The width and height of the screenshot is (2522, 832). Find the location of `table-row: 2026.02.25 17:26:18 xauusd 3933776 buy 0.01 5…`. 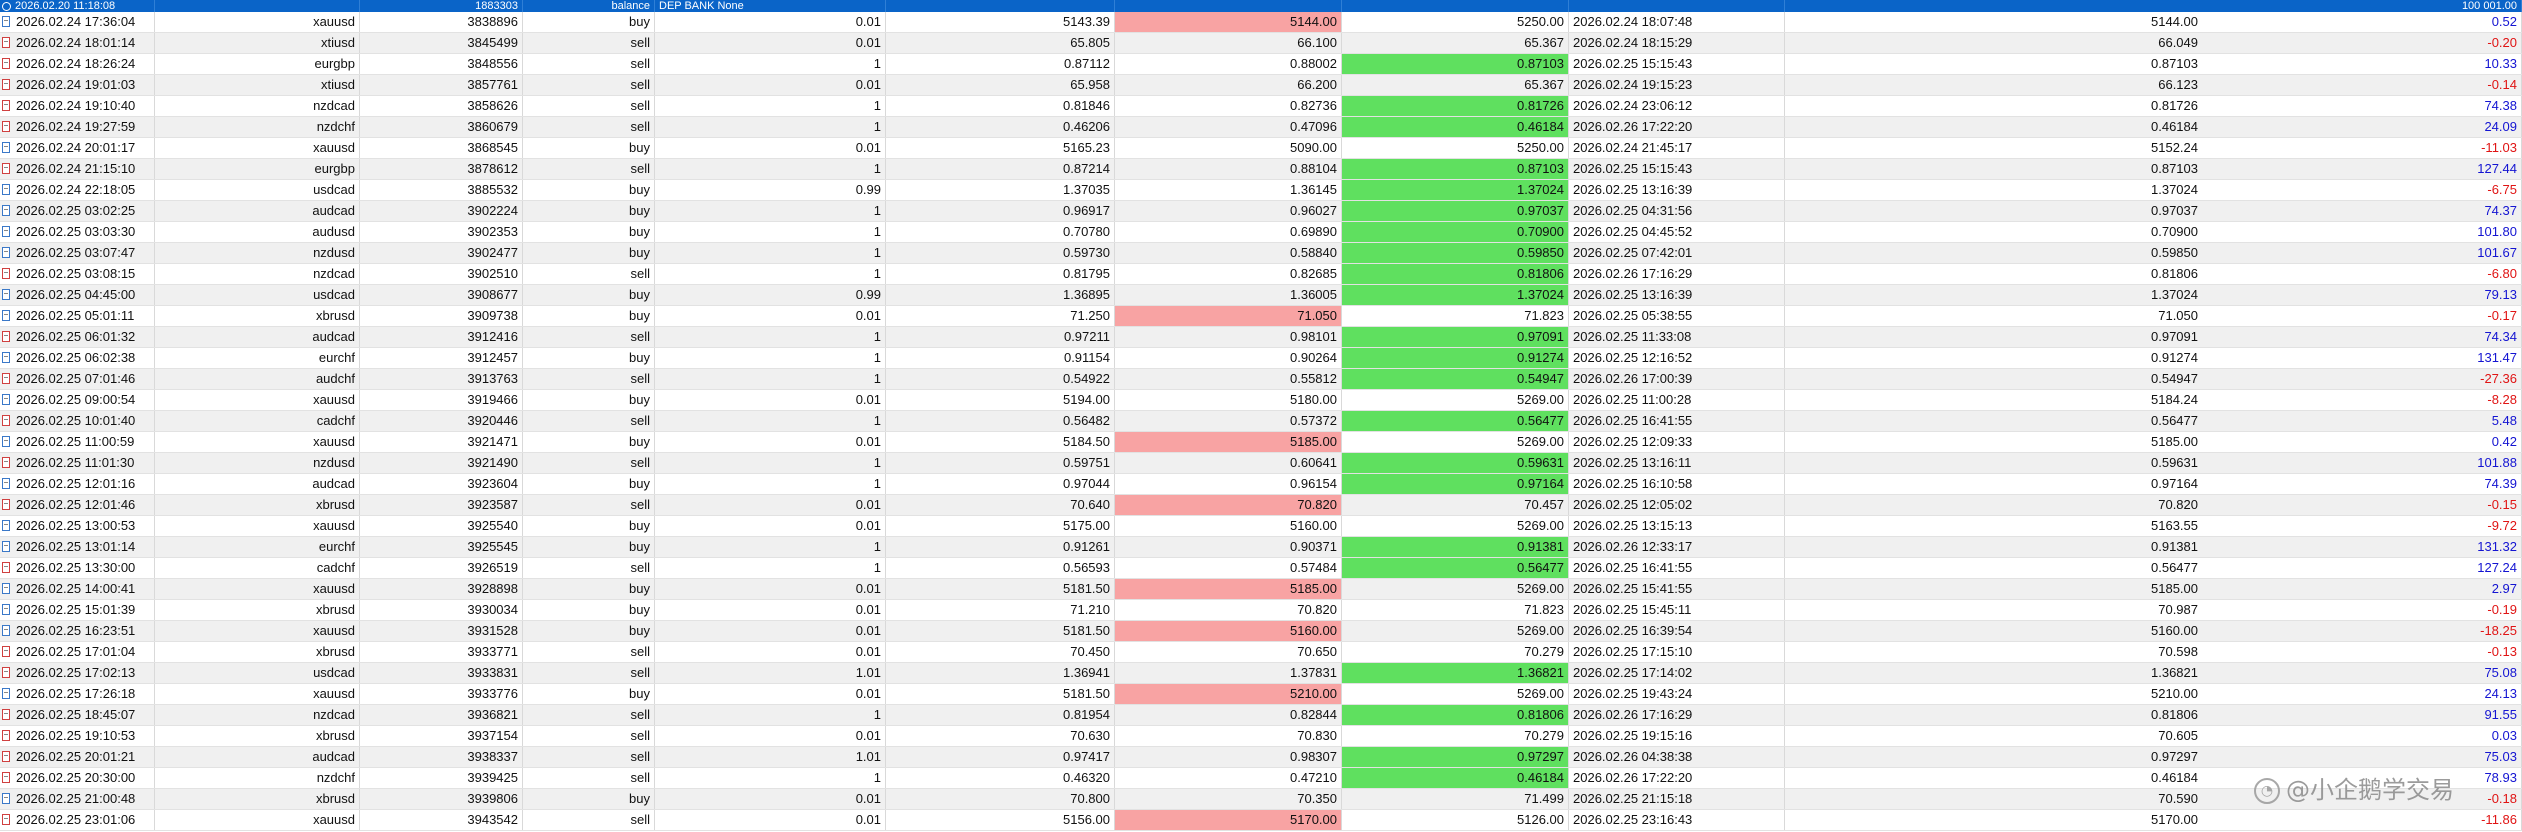

table-row: 2026.02.25 17:26:18 xauusd 3933776 buy 0.01 5… is located at coordinates (1261, 694).